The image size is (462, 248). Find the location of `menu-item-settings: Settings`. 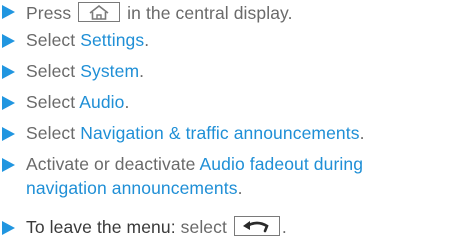

menu-item-settings: Settings is located at coordinates (112, 40).